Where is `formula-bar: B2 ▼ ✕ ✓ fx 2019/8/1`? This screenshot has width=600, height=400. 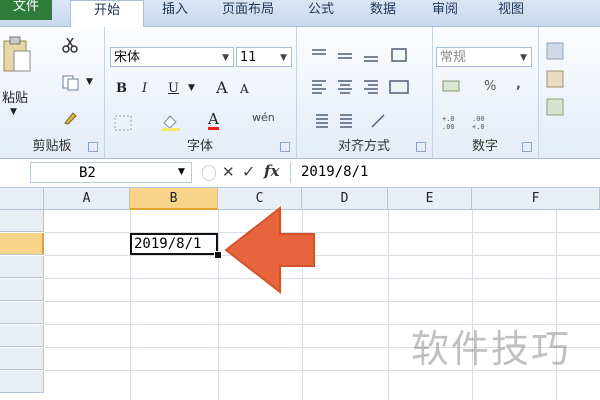
formula-bar: B2 ▼ ✕ ✓ fx 2019/8/1 is located at coordinates (300, 173).